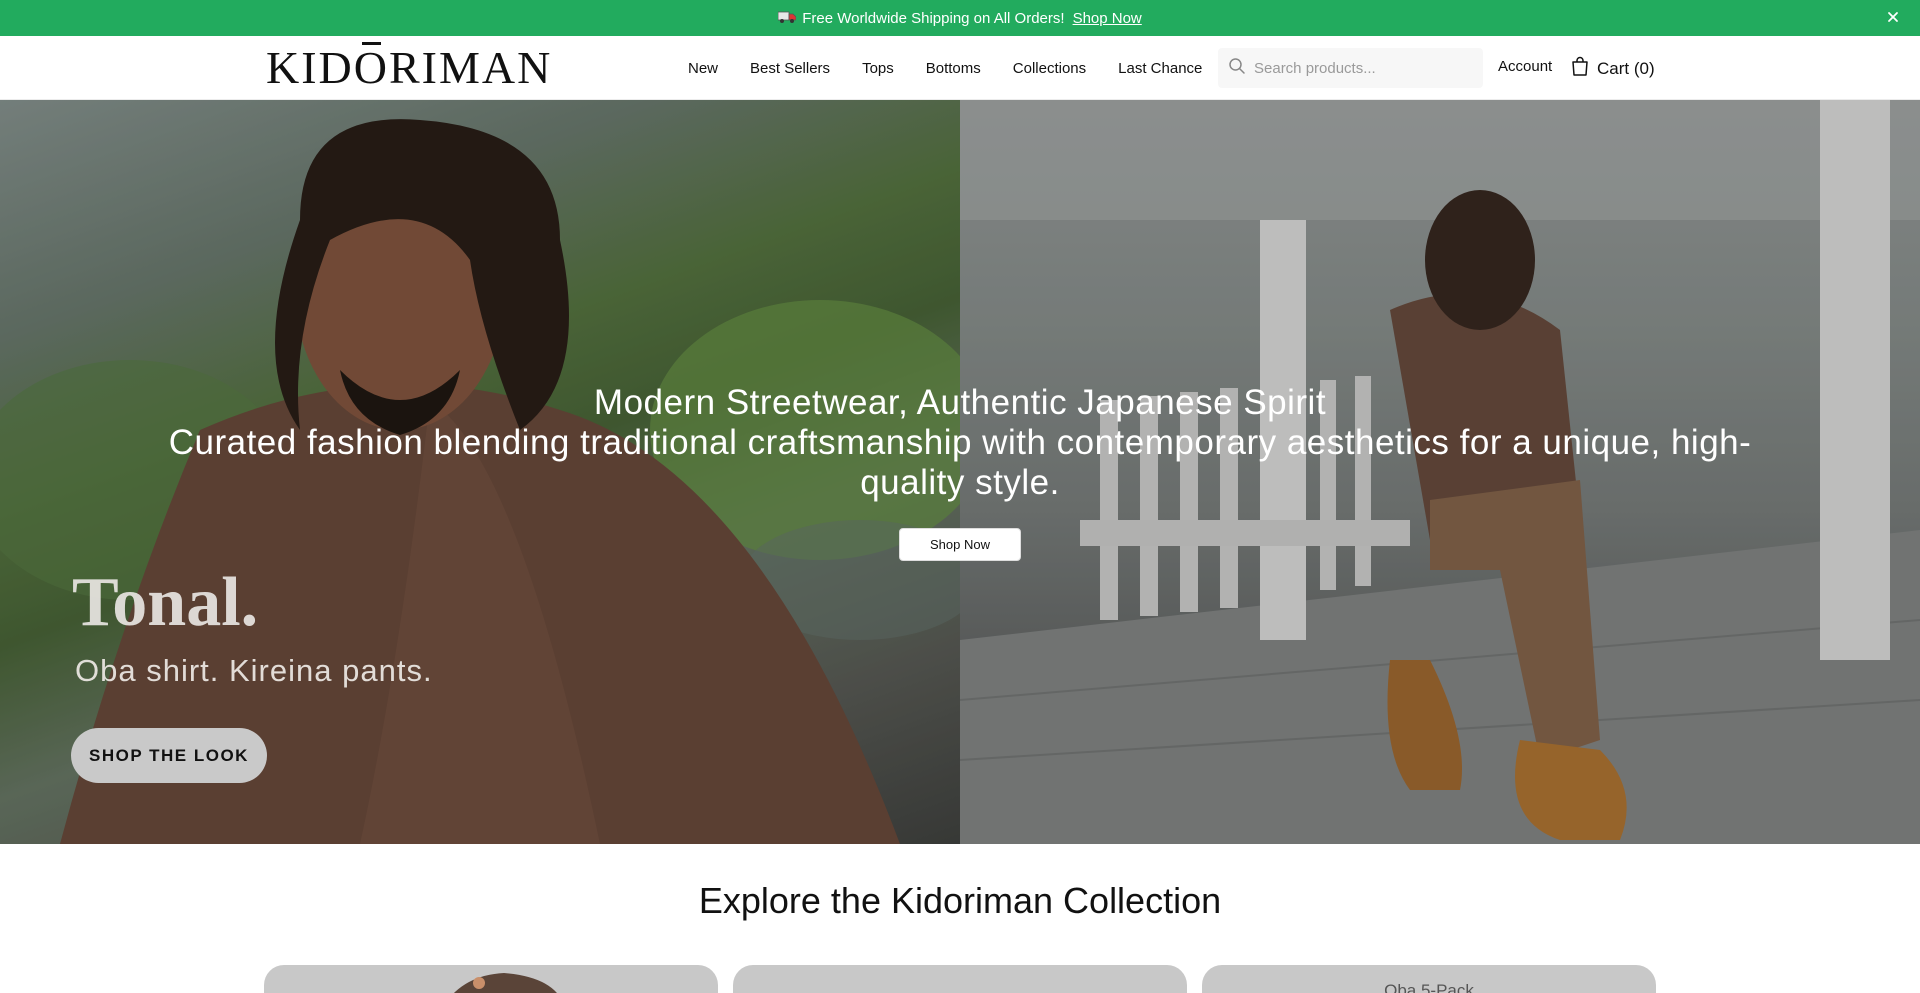 This screenshot has width=1920, height=993. I want to click on nav-item-last-chance: Last Chance, so click(1160, 68).